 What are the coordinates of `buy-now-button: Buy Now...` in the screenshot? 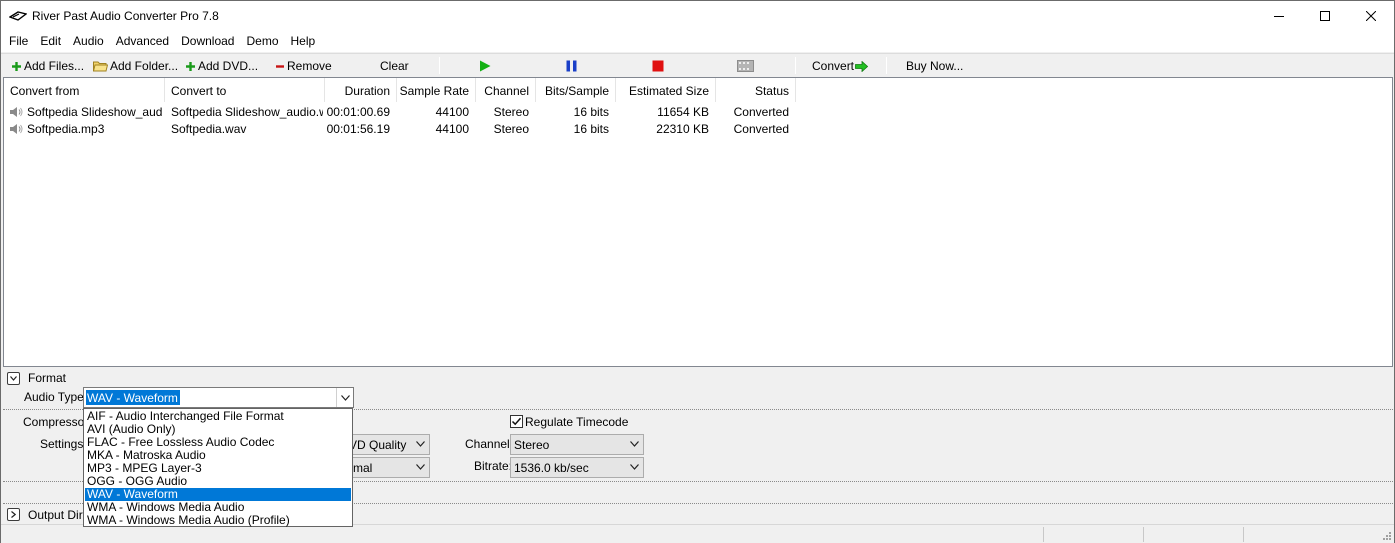 It's located at (934, 66).